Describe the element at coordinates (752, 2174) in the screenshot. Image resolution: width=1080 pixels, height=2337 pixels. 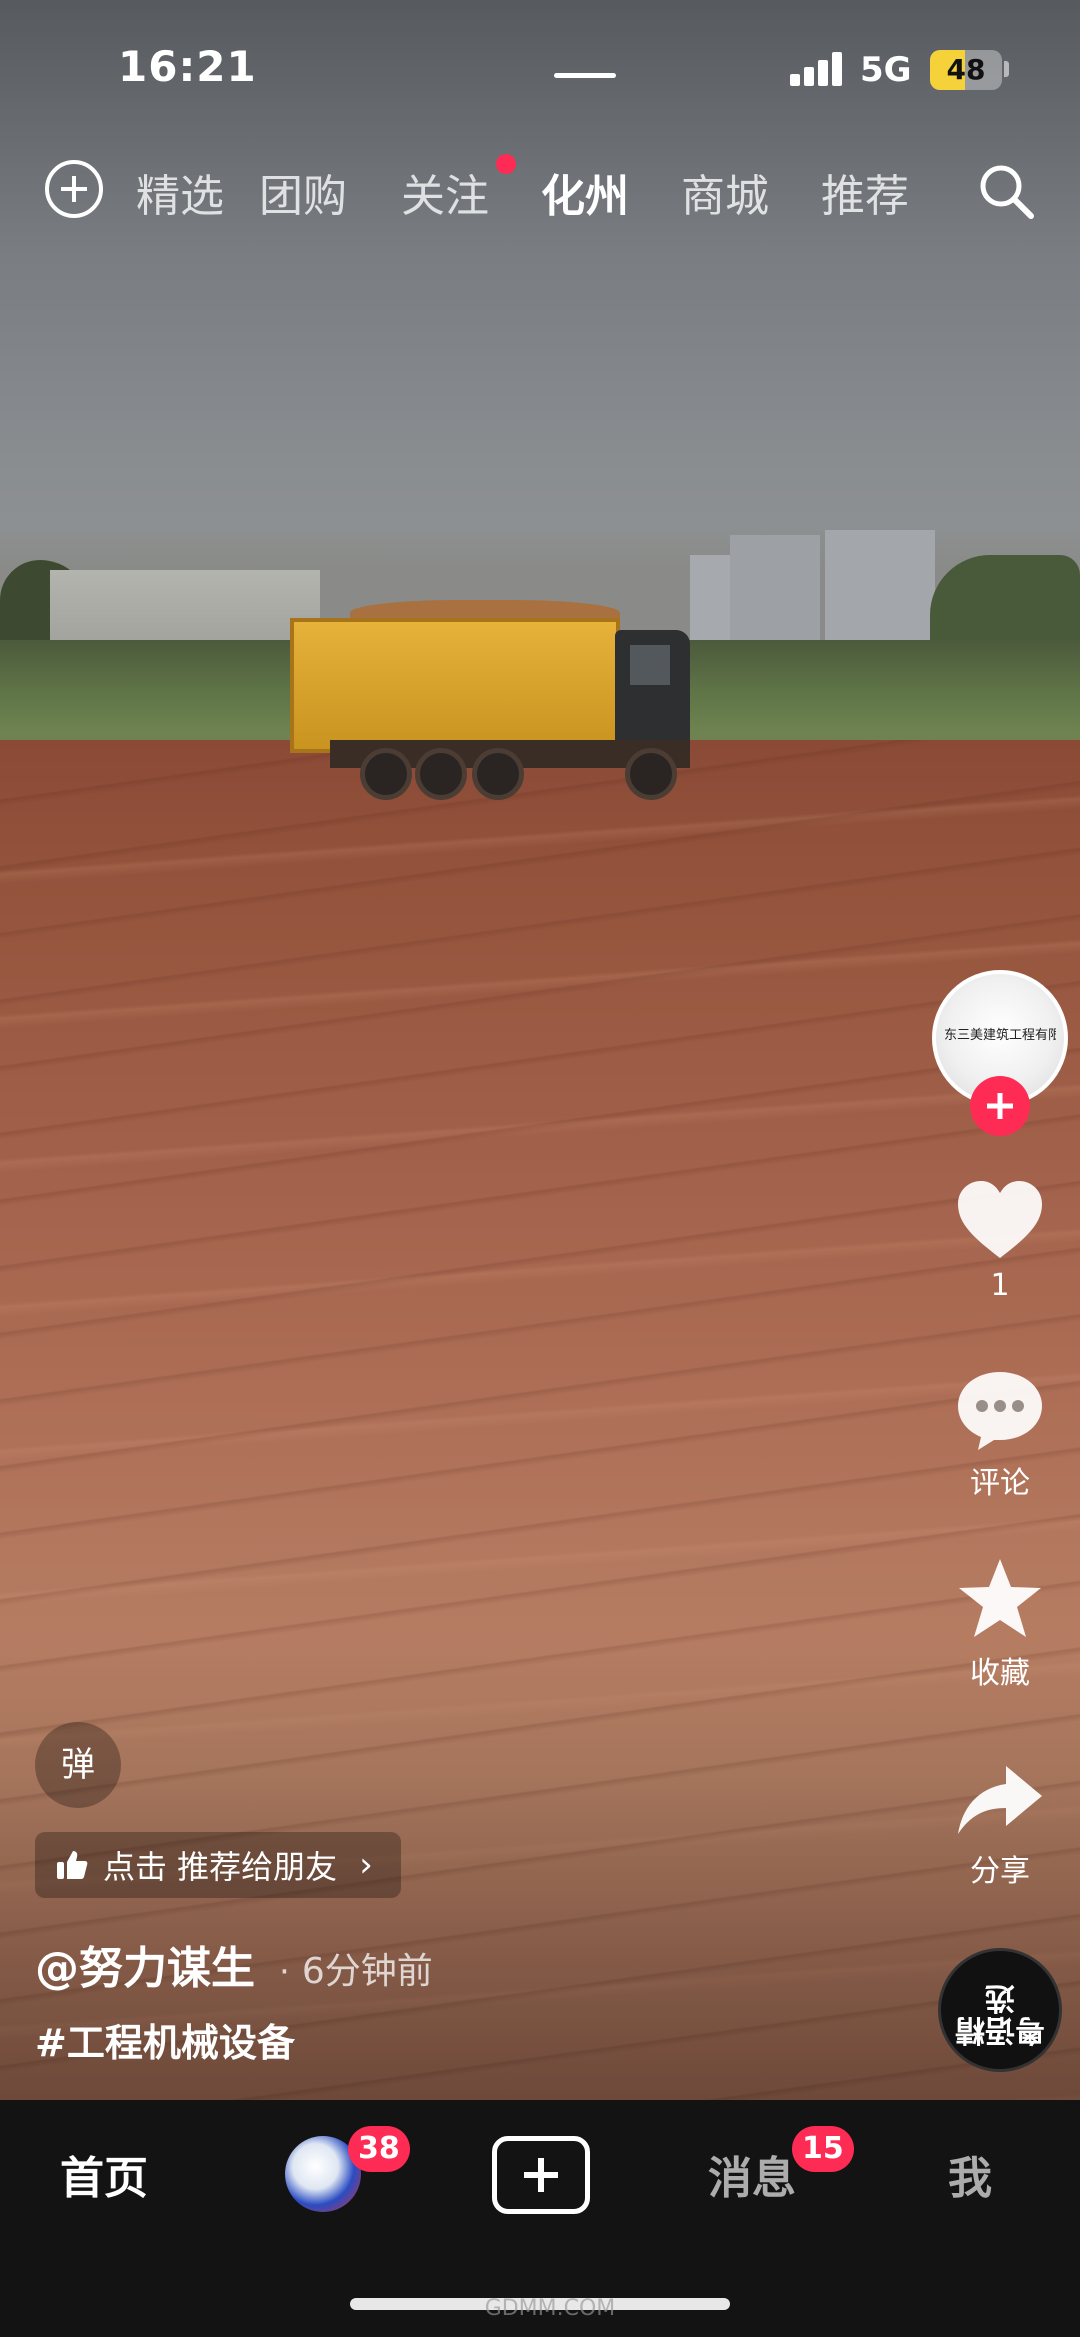
I see `nav-messages: 消息` at that location.